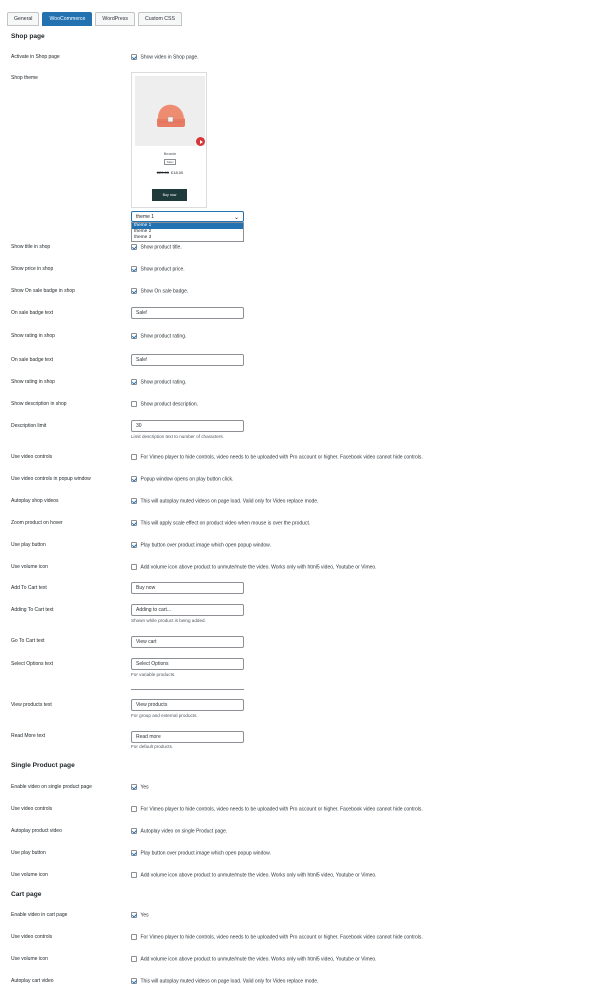 This screenshot has height=998, width=590. What do you see at coordinates (35, 501) in the screenshot?
I see `row-label: Autoplay shop videos` at bounding box center [35, 501].